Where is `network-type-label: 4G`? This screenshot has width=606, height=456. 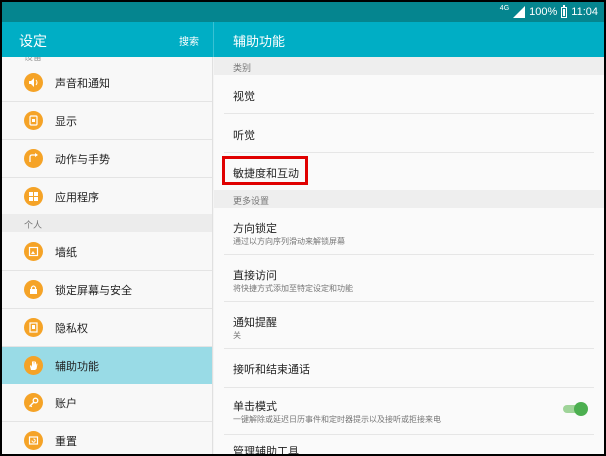 network-type-label: 4G is located at coordinates (504, 8).